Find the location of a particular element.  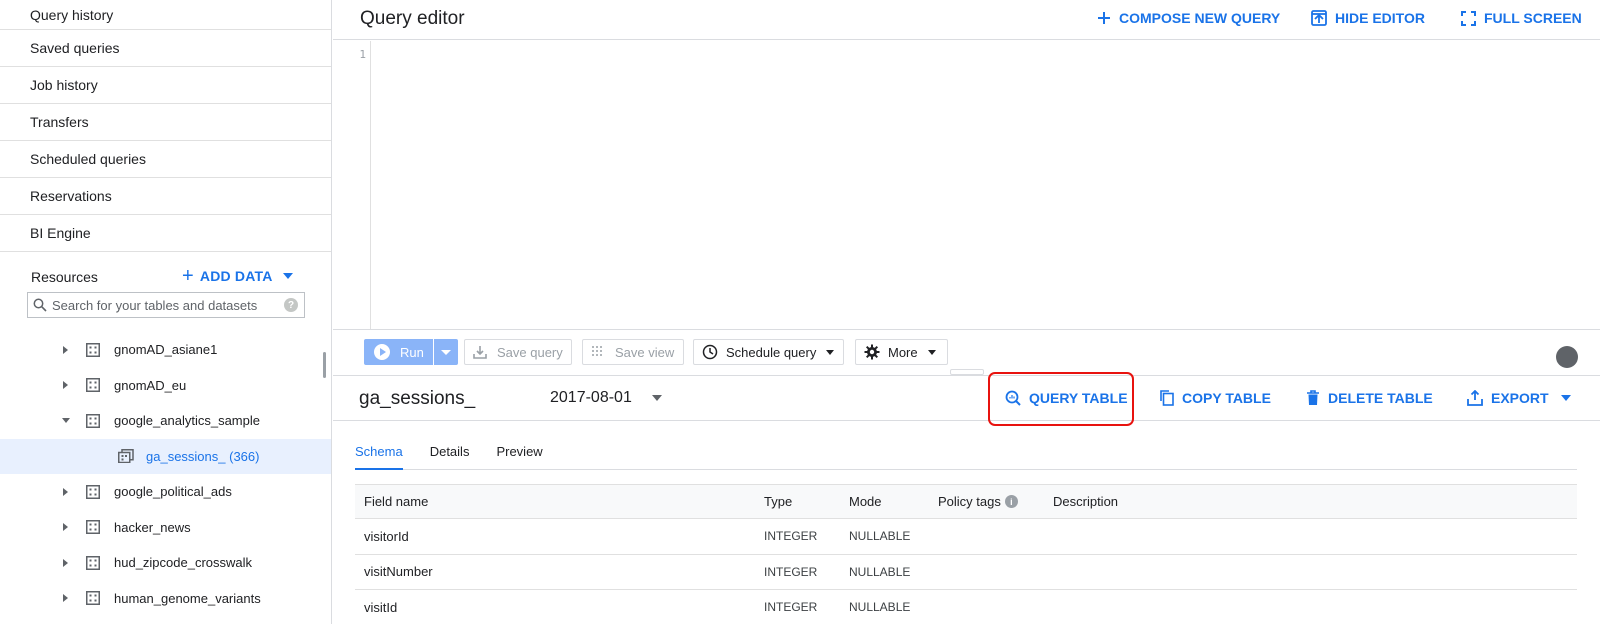

tree-item-label: ga_sessions_ (366) is located at coordinates (203, 456).